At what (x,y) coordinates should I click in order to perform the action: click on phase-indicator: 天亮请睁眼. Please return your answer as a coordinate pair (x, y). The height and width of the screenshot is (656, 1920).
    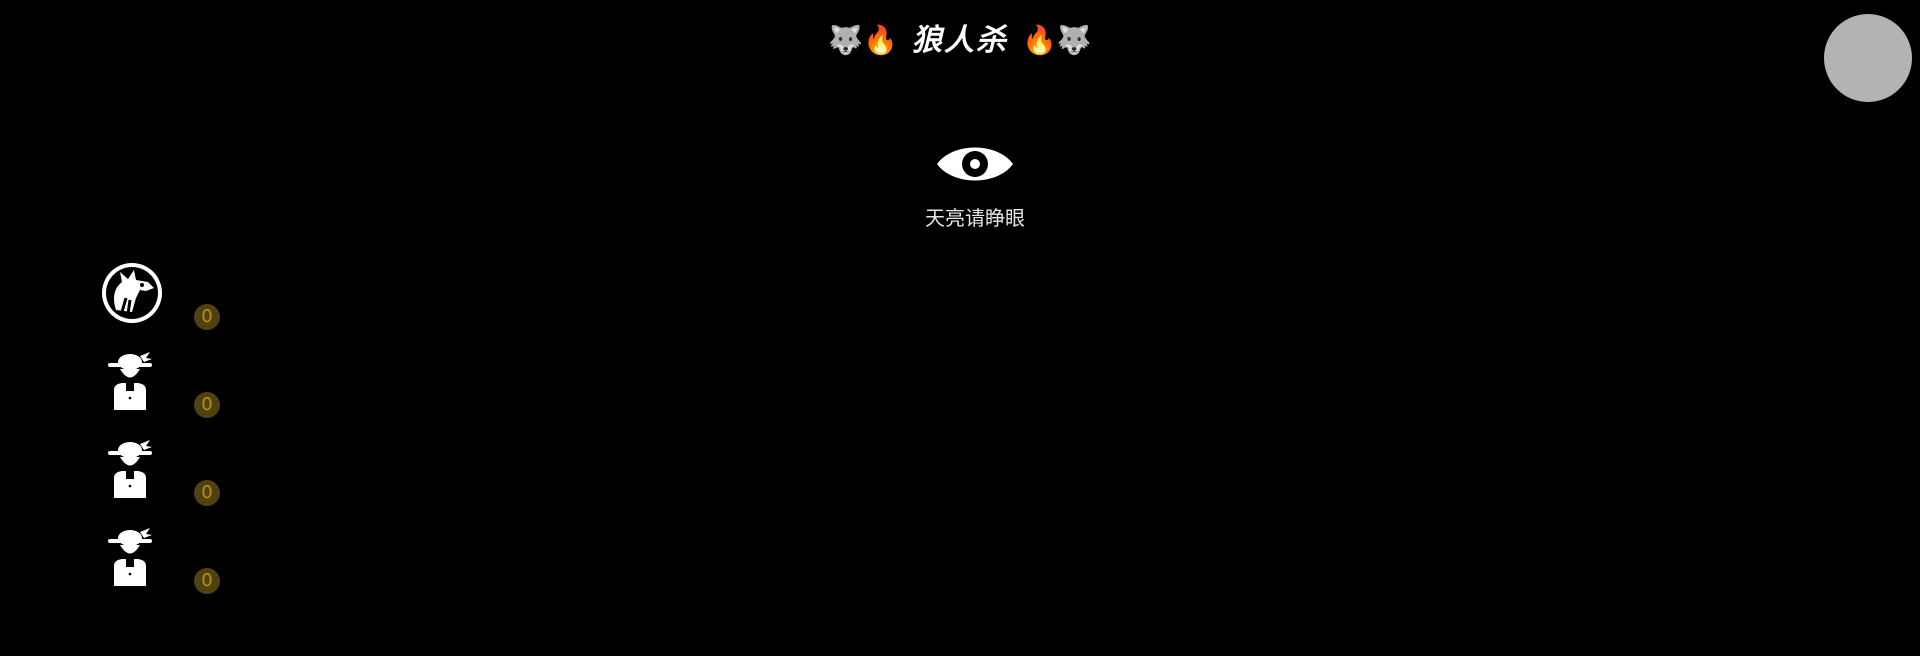
    Looking at the image, I should click on (975, 185).